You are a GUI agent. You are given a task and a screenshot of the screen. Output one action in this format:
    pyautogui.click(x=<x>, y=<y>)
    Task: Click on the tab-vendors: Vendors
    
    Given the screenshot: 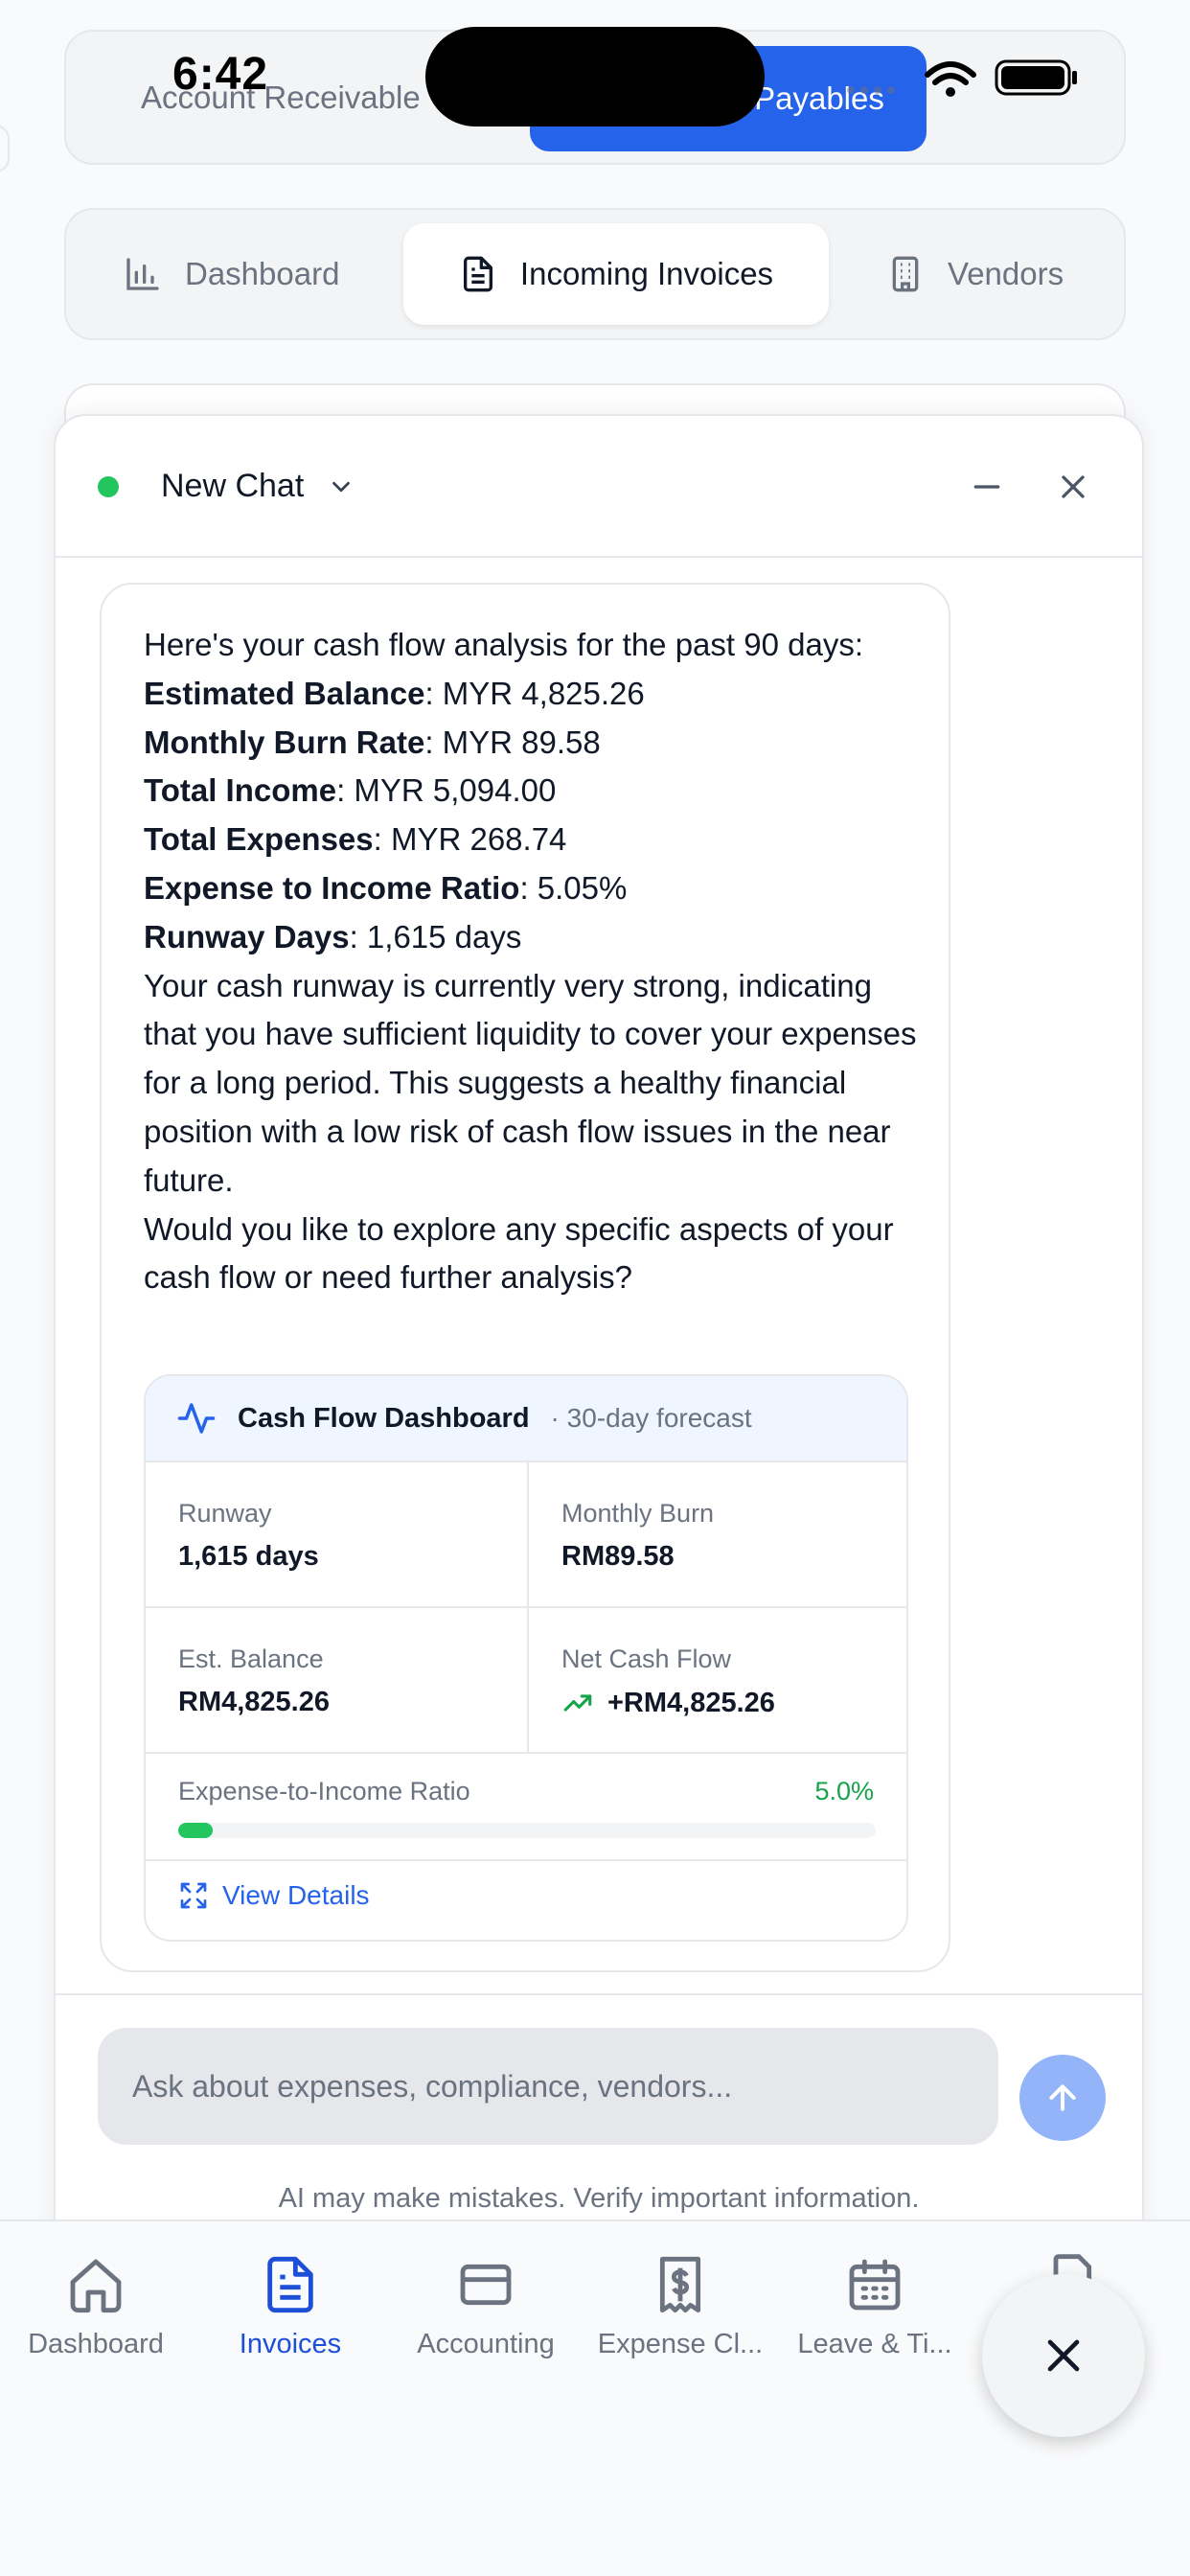 What is the action you would take?
    pyautogui.click(x=975, y=274)
    